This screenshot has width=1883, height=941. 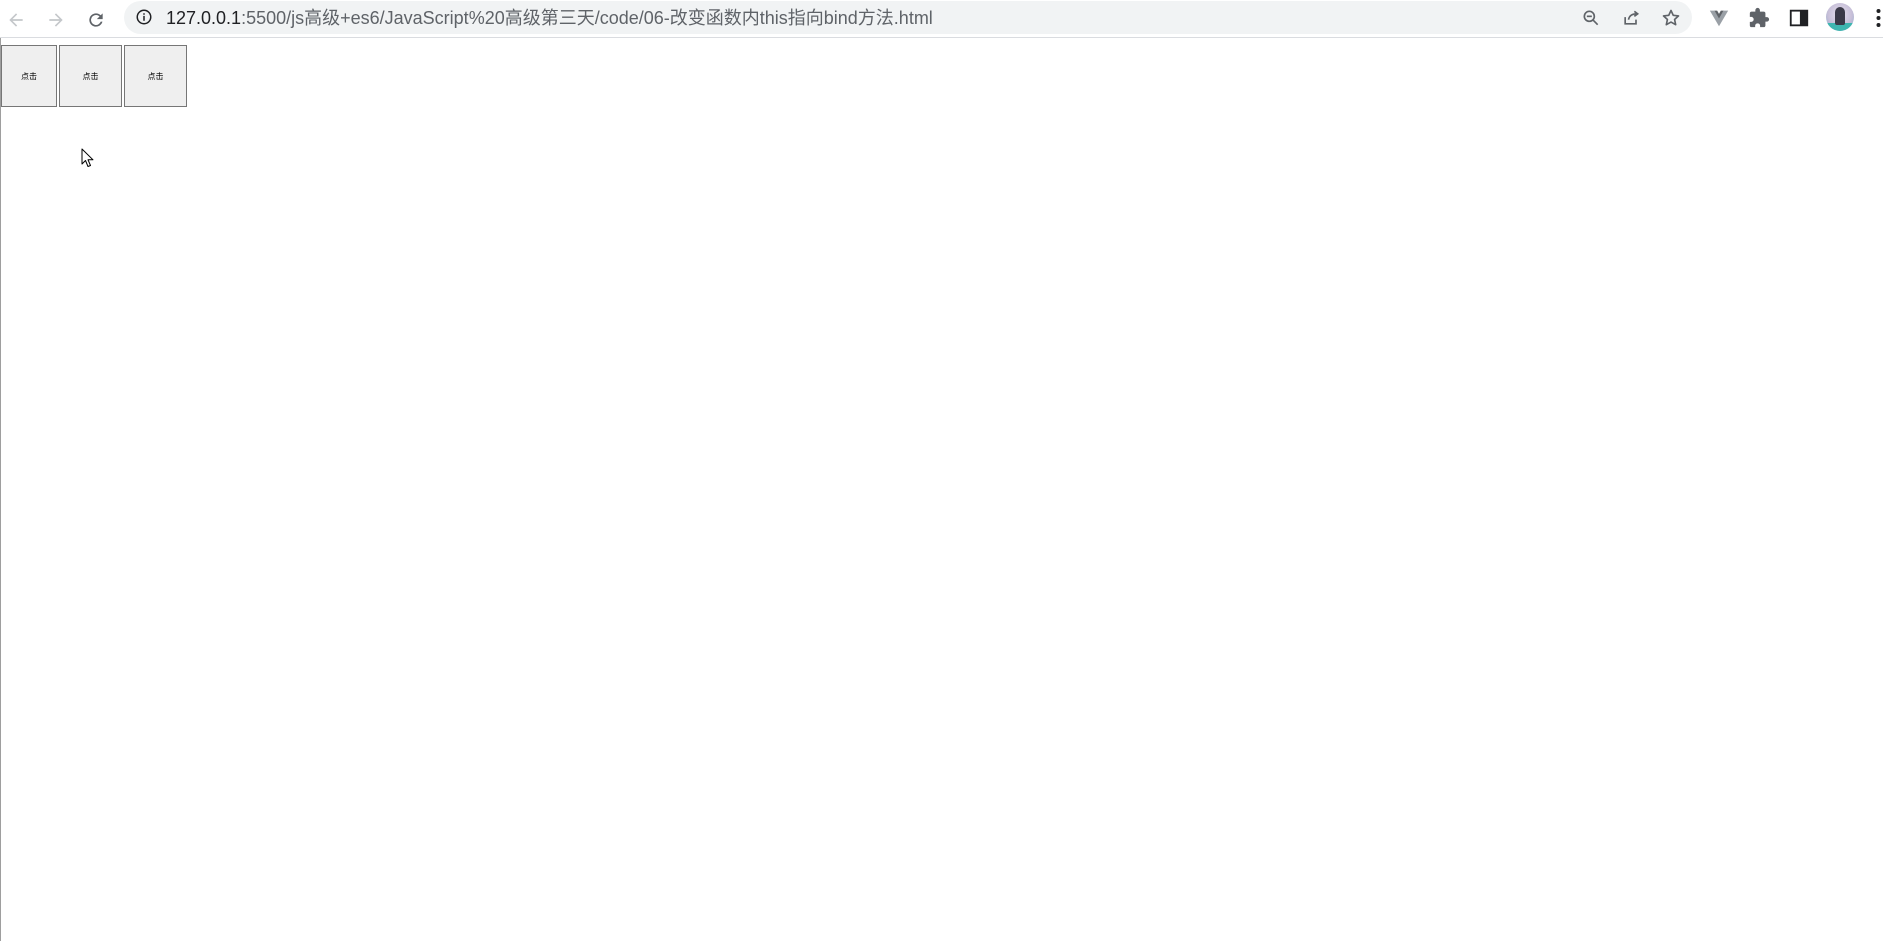 I want to click on star-icon, so click(x=1671, y=17).